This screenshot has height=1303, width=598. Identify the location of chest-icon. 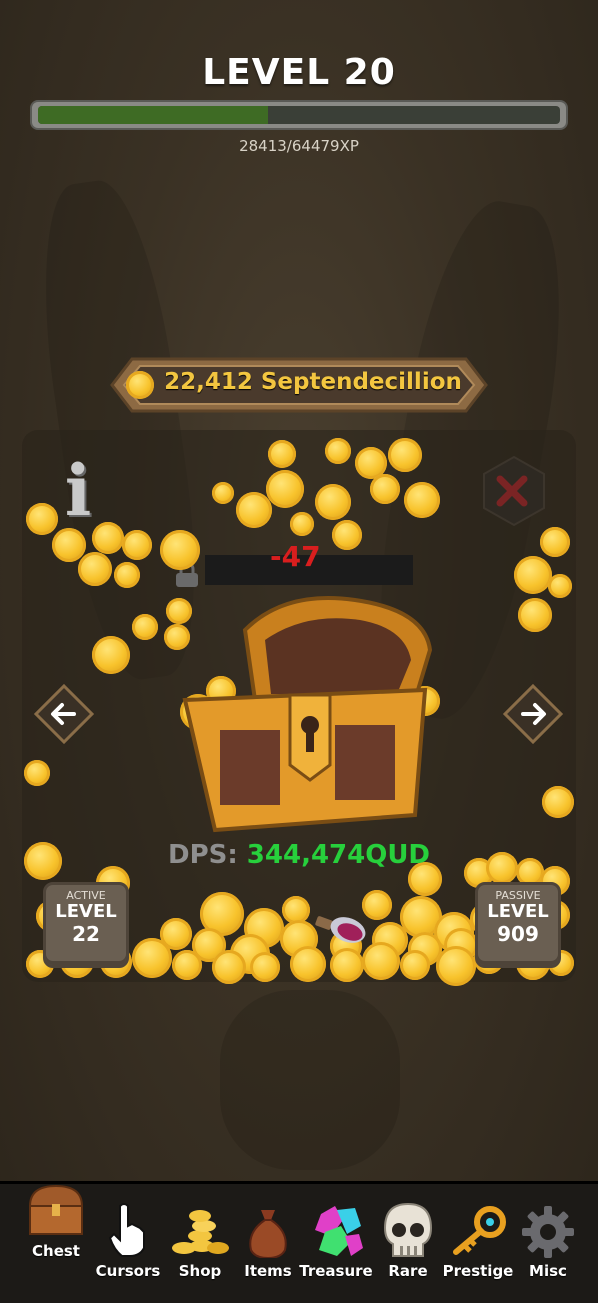
(56, 1209).